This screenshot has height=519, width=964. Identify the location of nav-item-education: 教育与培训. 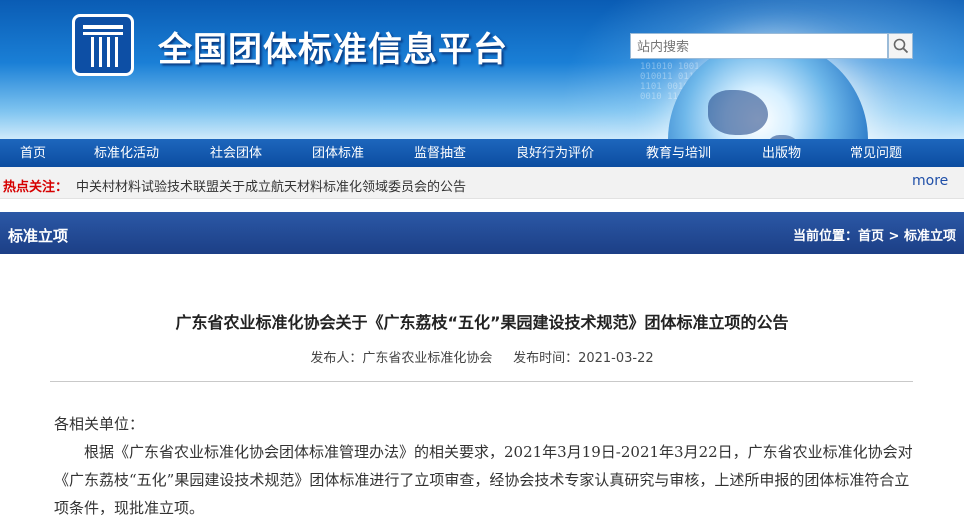
(678, 153).